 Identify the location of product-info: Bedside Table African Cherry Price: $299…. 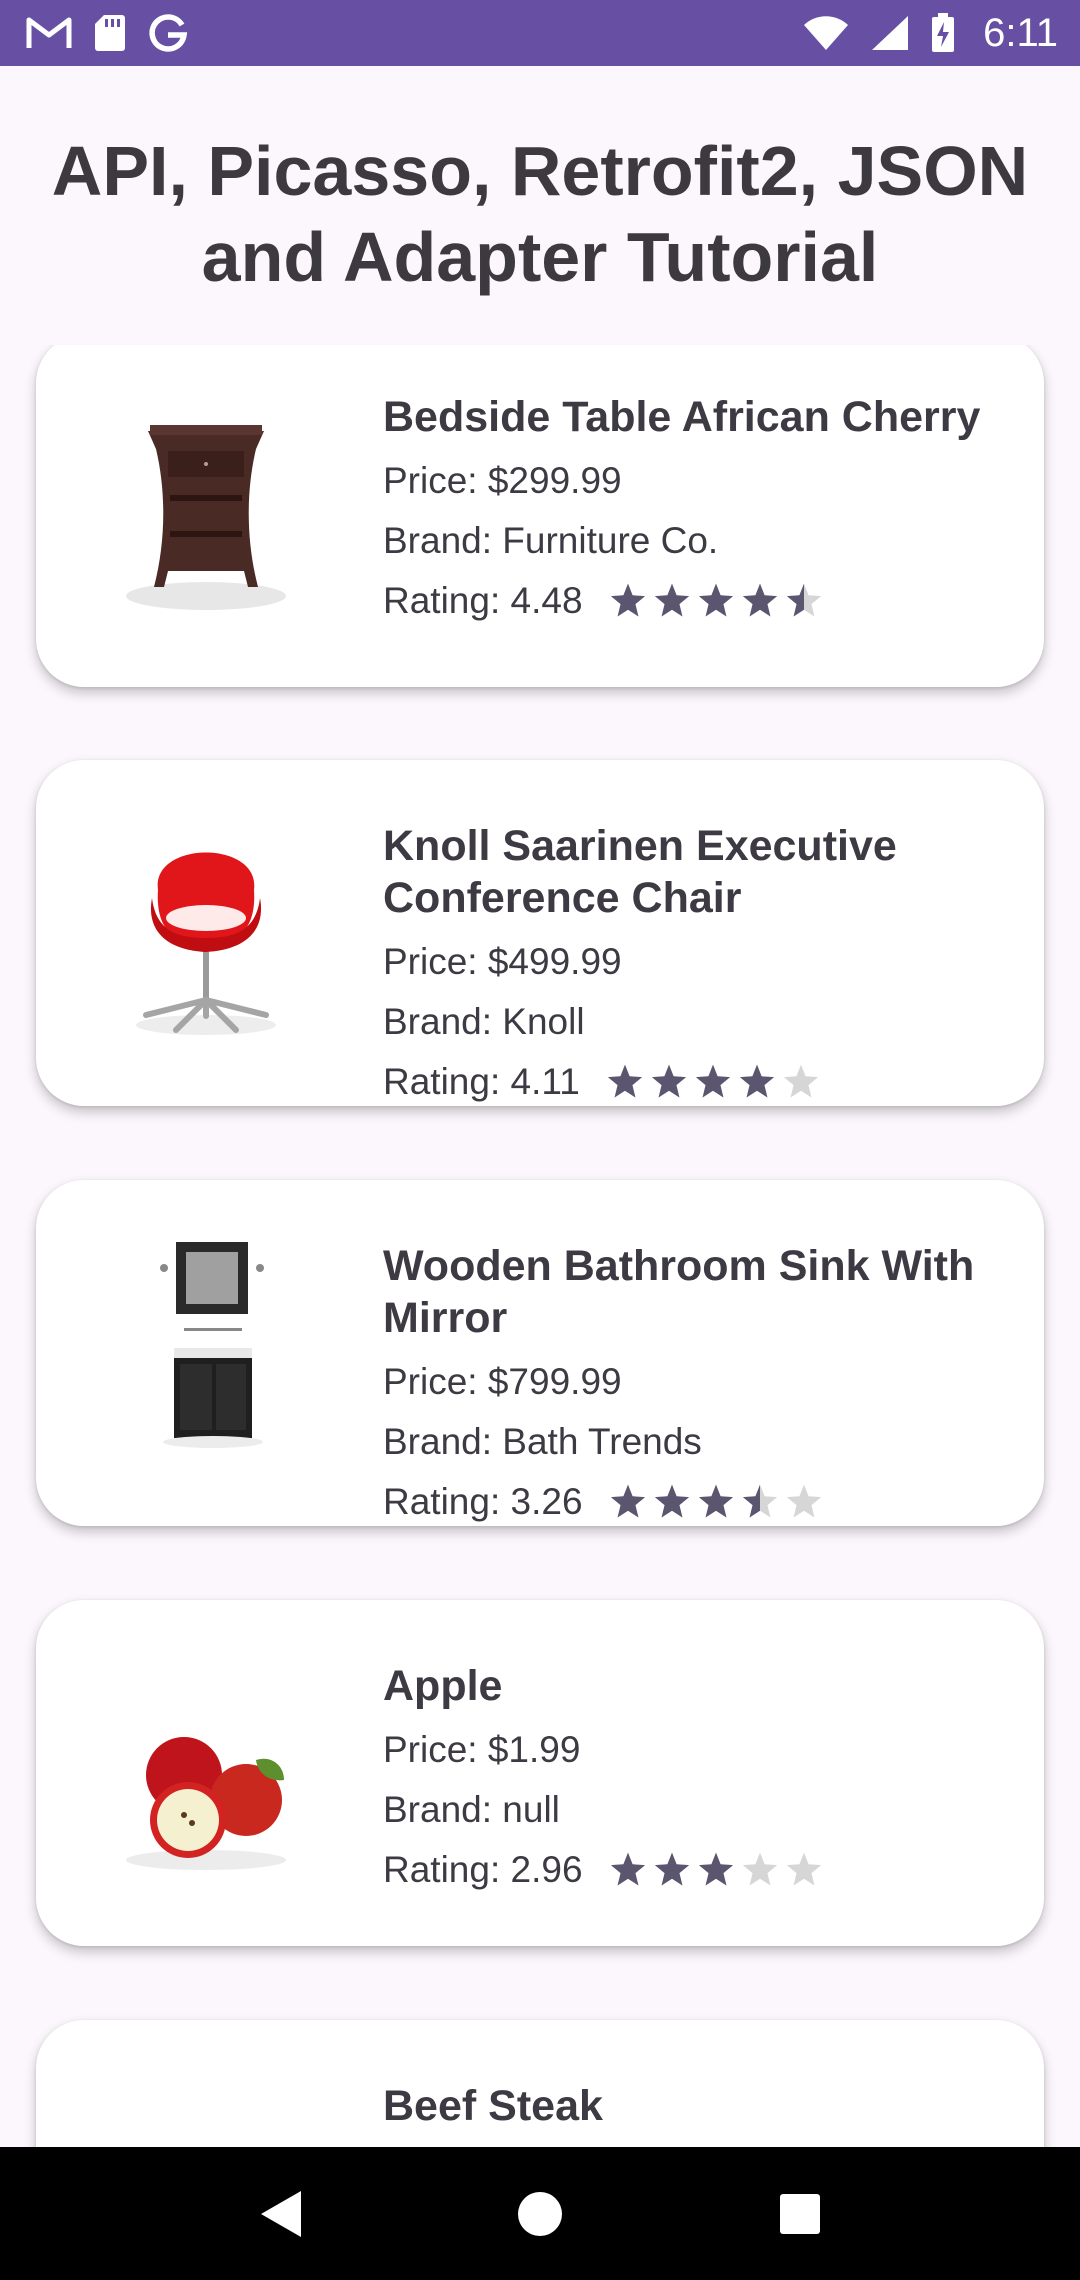
(693, 511).